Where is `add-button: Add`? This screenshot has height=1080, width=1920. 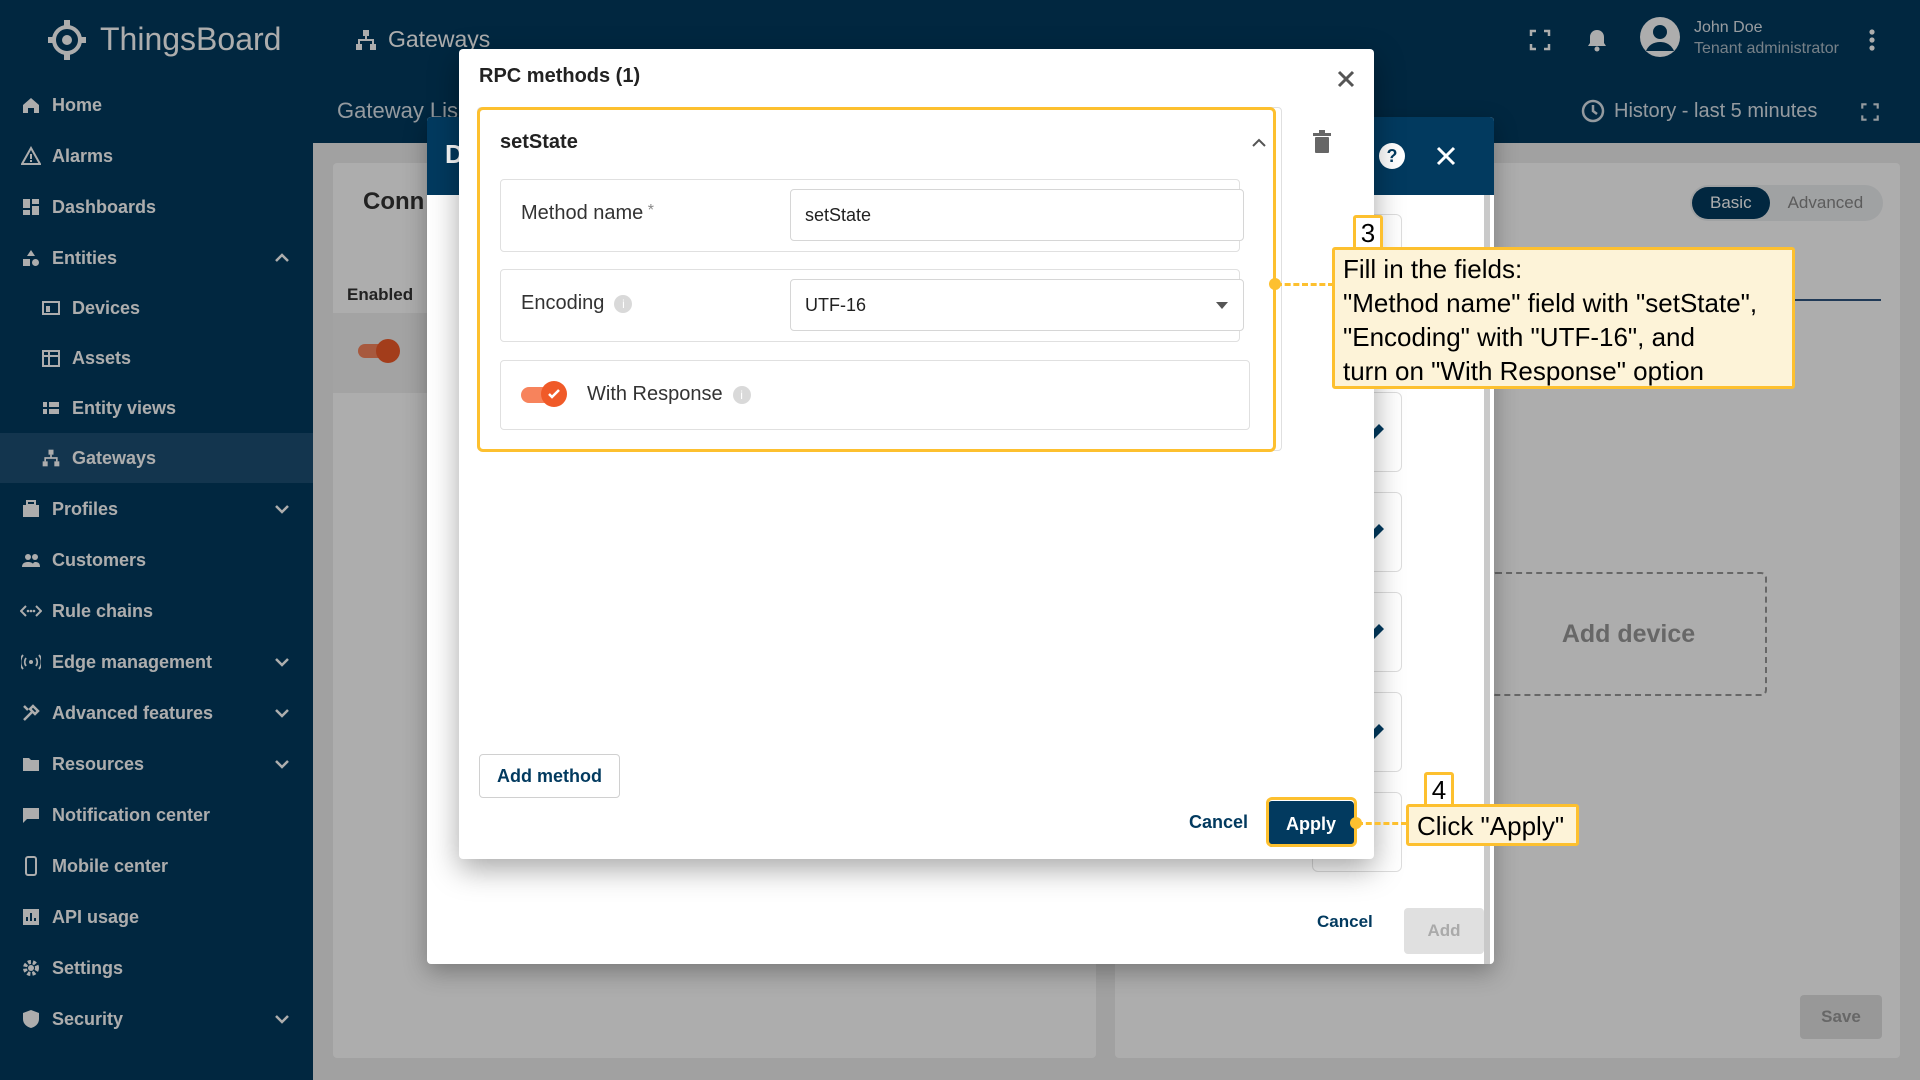 add-button: Add is located at coordinates (1444, 931).